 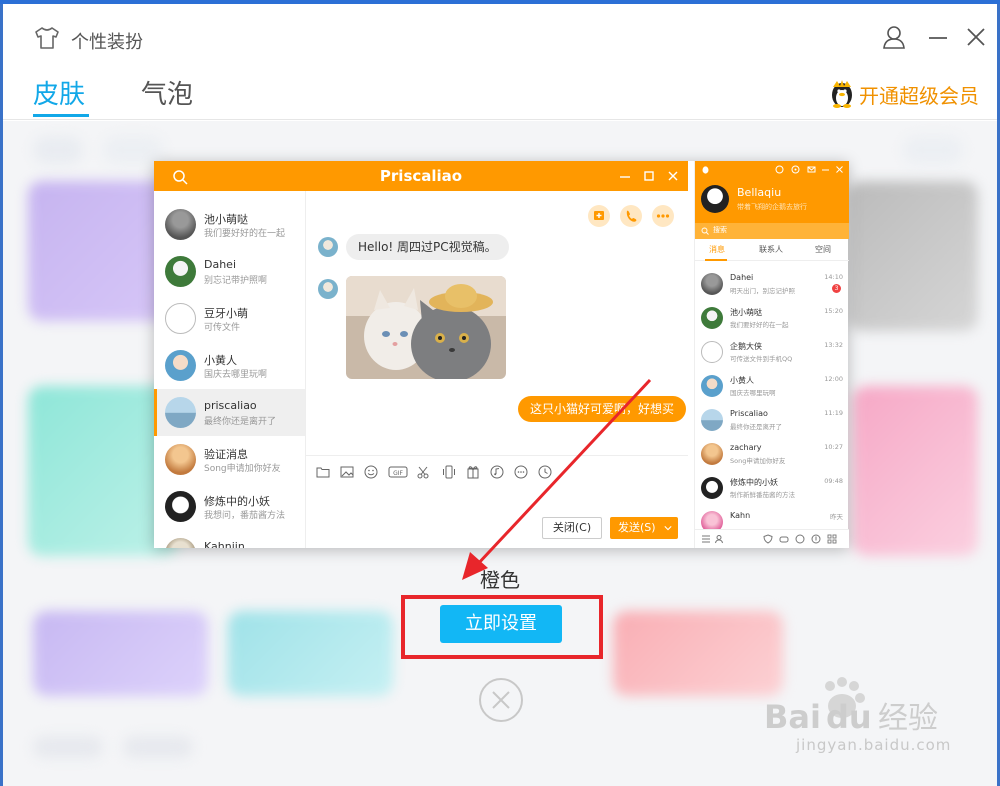 I want to click on vip-link: 开通超级会员, so click(x=904, y=94).